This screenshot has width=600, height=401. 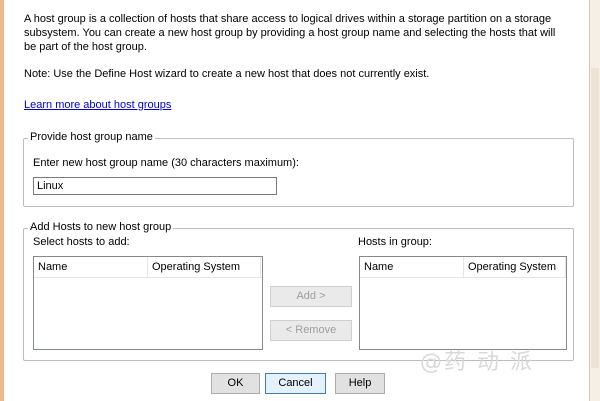 I want to click on vertical-scrollbar, so click(x=594, y=200).